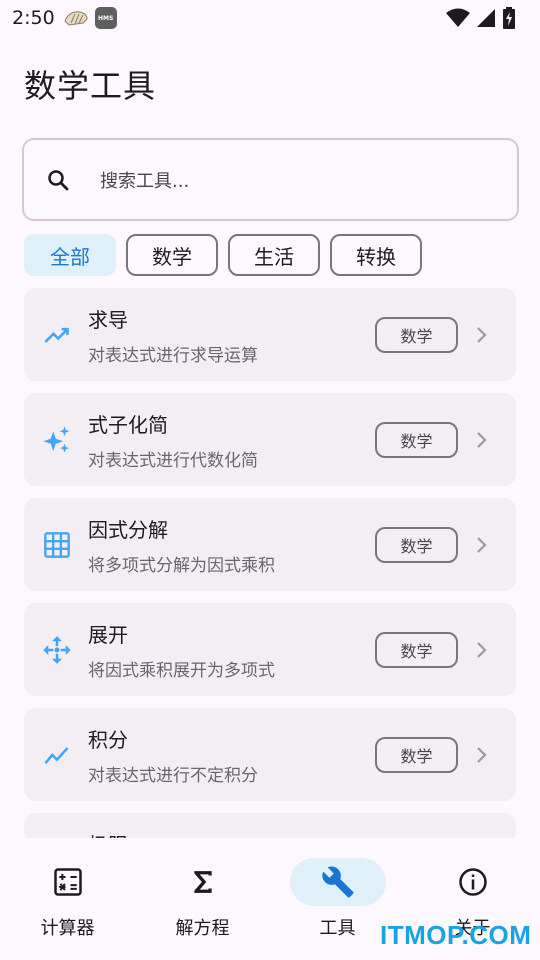  What do you see at coordinates (202, 882) in the screenshot?
I see `sigma-icon` at bounding box center [202, 882].